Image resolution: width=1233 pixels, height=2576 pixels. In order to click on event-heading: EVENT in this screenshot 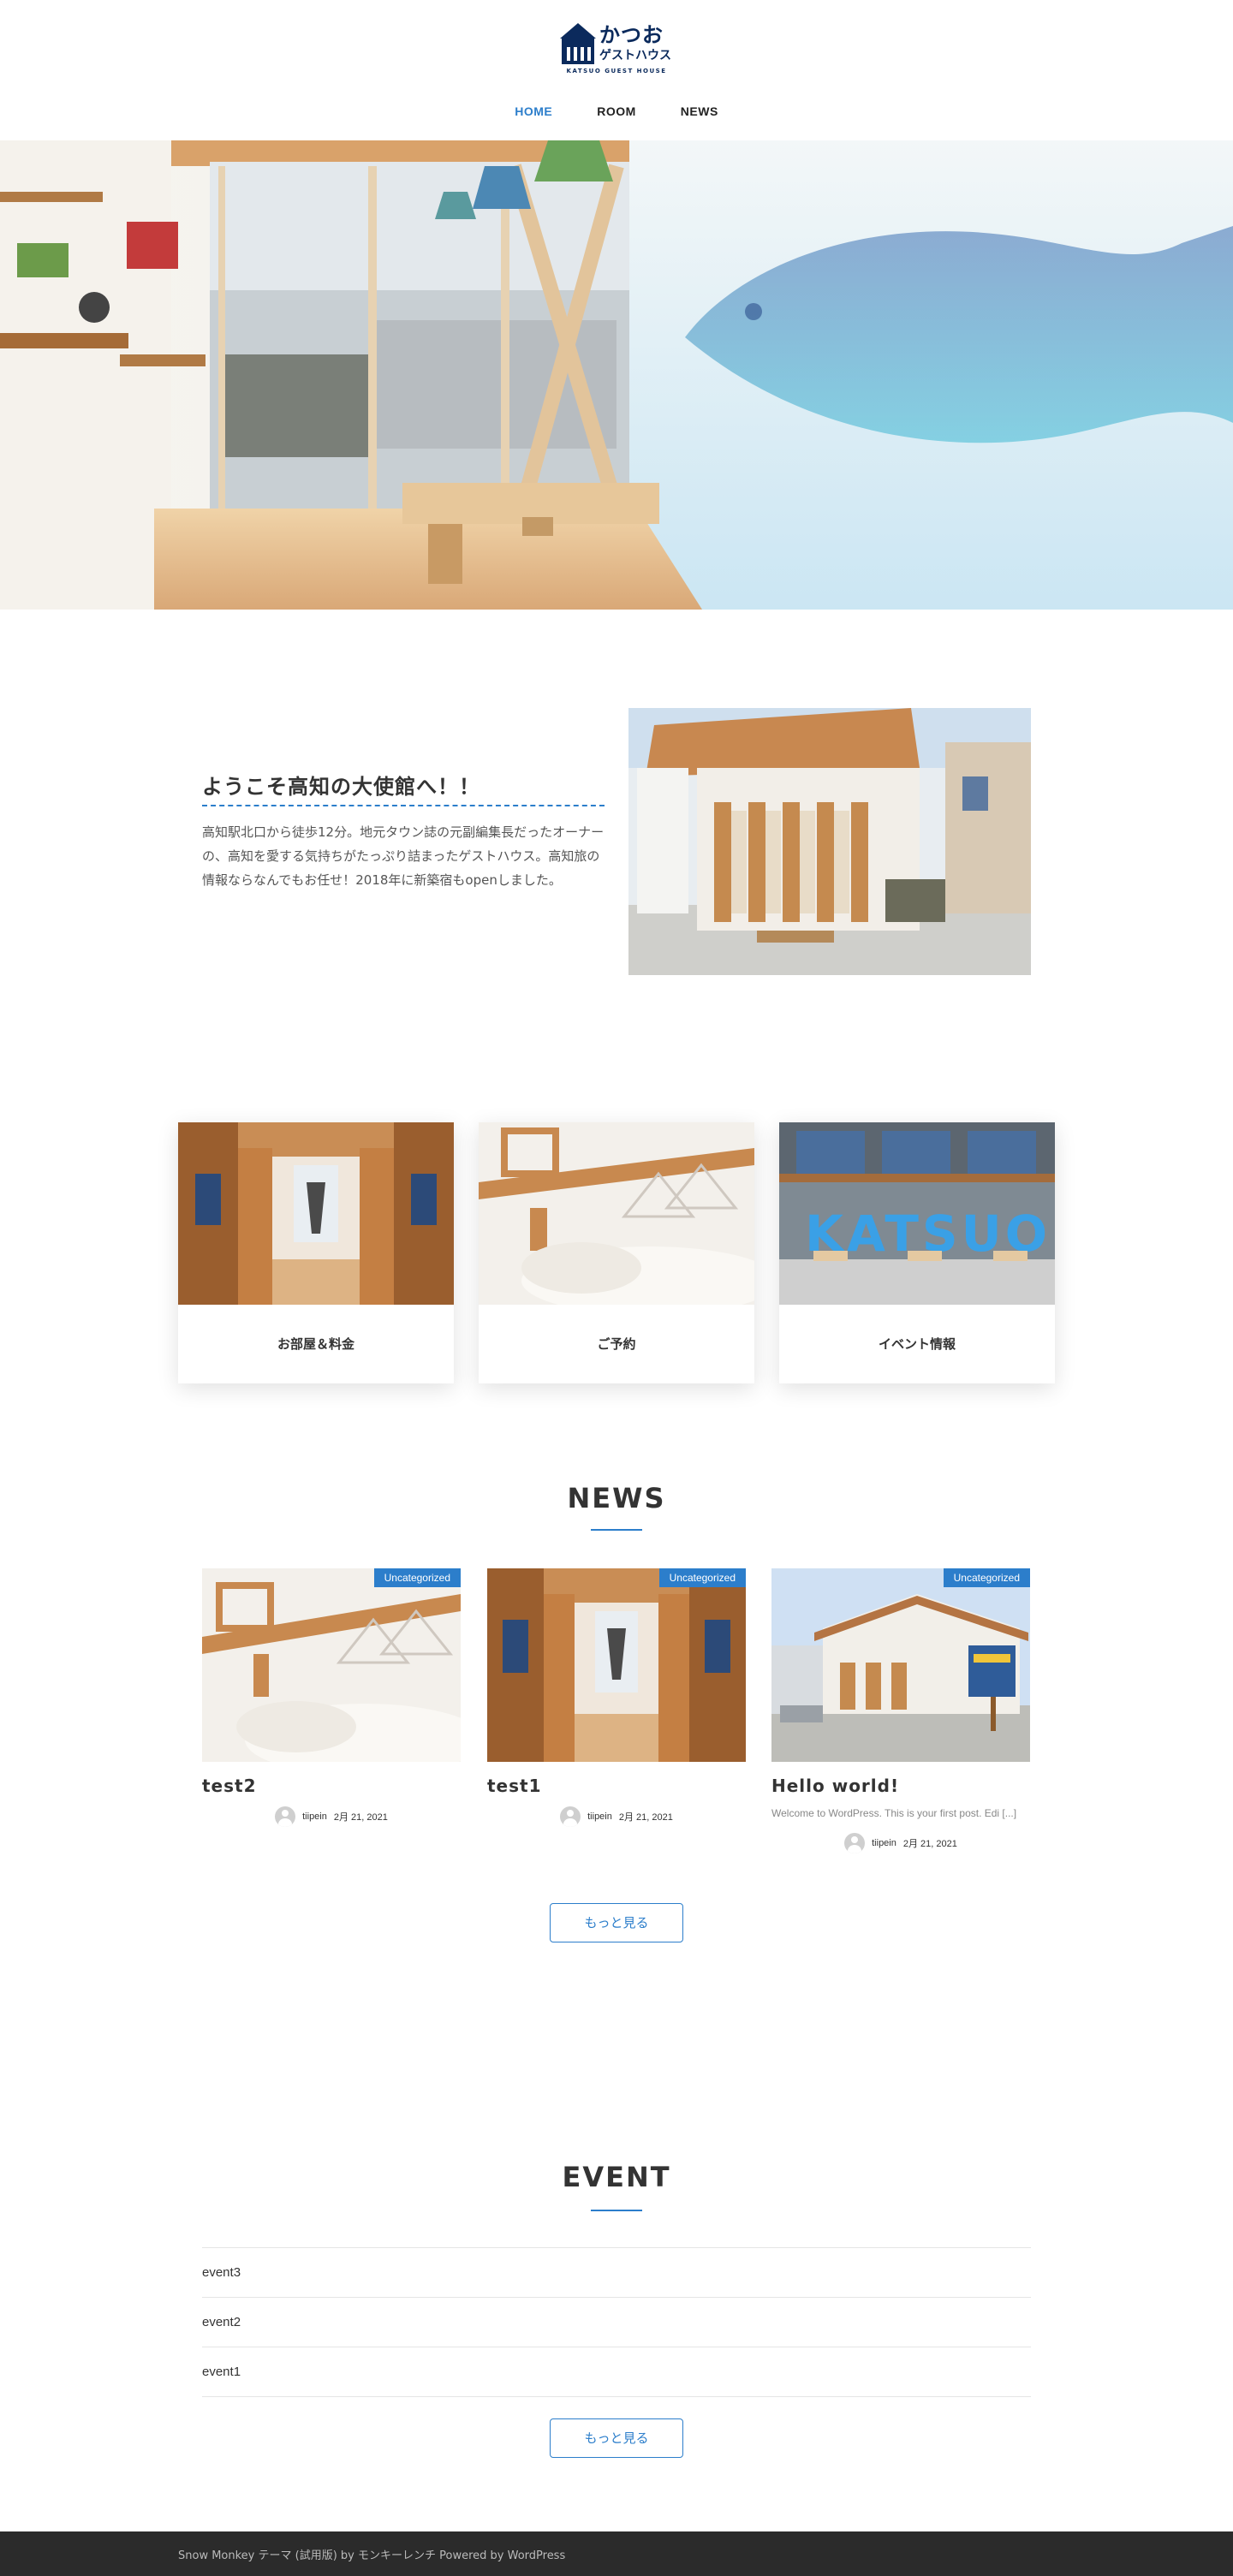, I will do `click(616, 2177)`.